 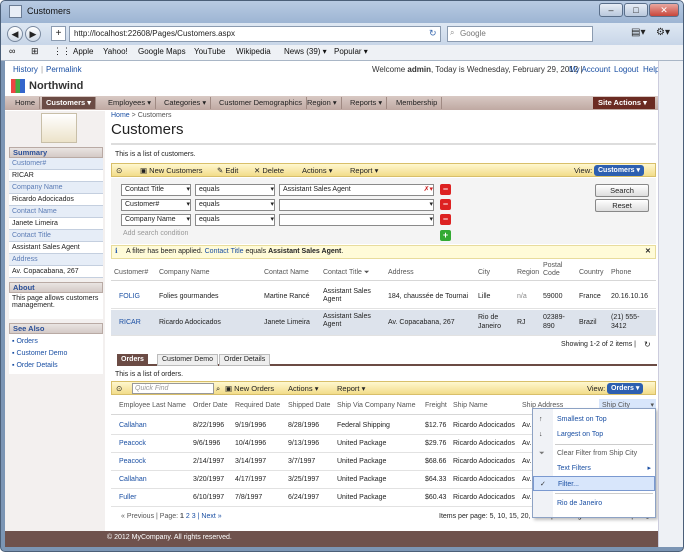 I want to click on col-ship-via: Ship Via Company Name, so click(x=376, y=406).